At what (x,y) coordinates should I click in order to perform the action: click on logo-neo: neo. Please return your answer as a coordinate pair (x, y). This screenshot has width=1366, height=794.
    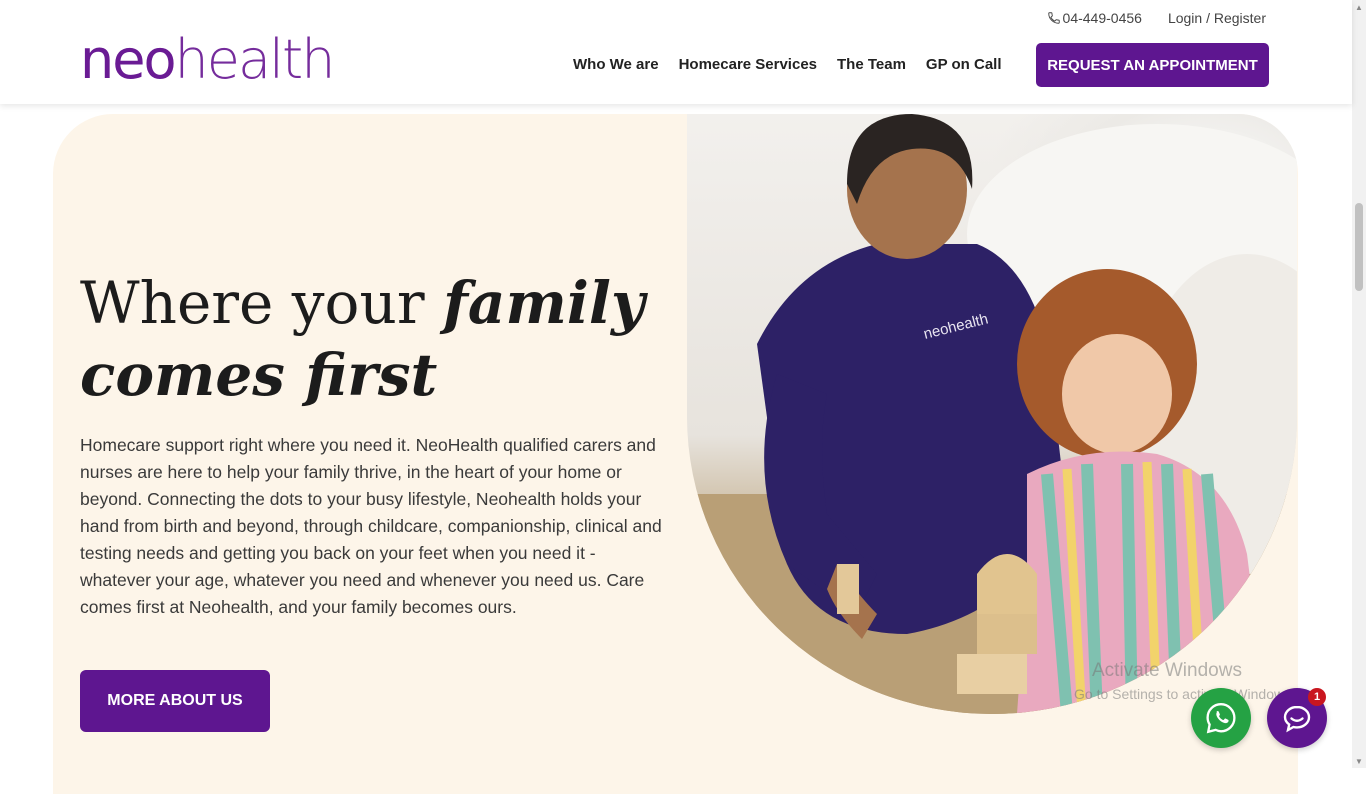
    Looking at the image, I should click on (128, 59).